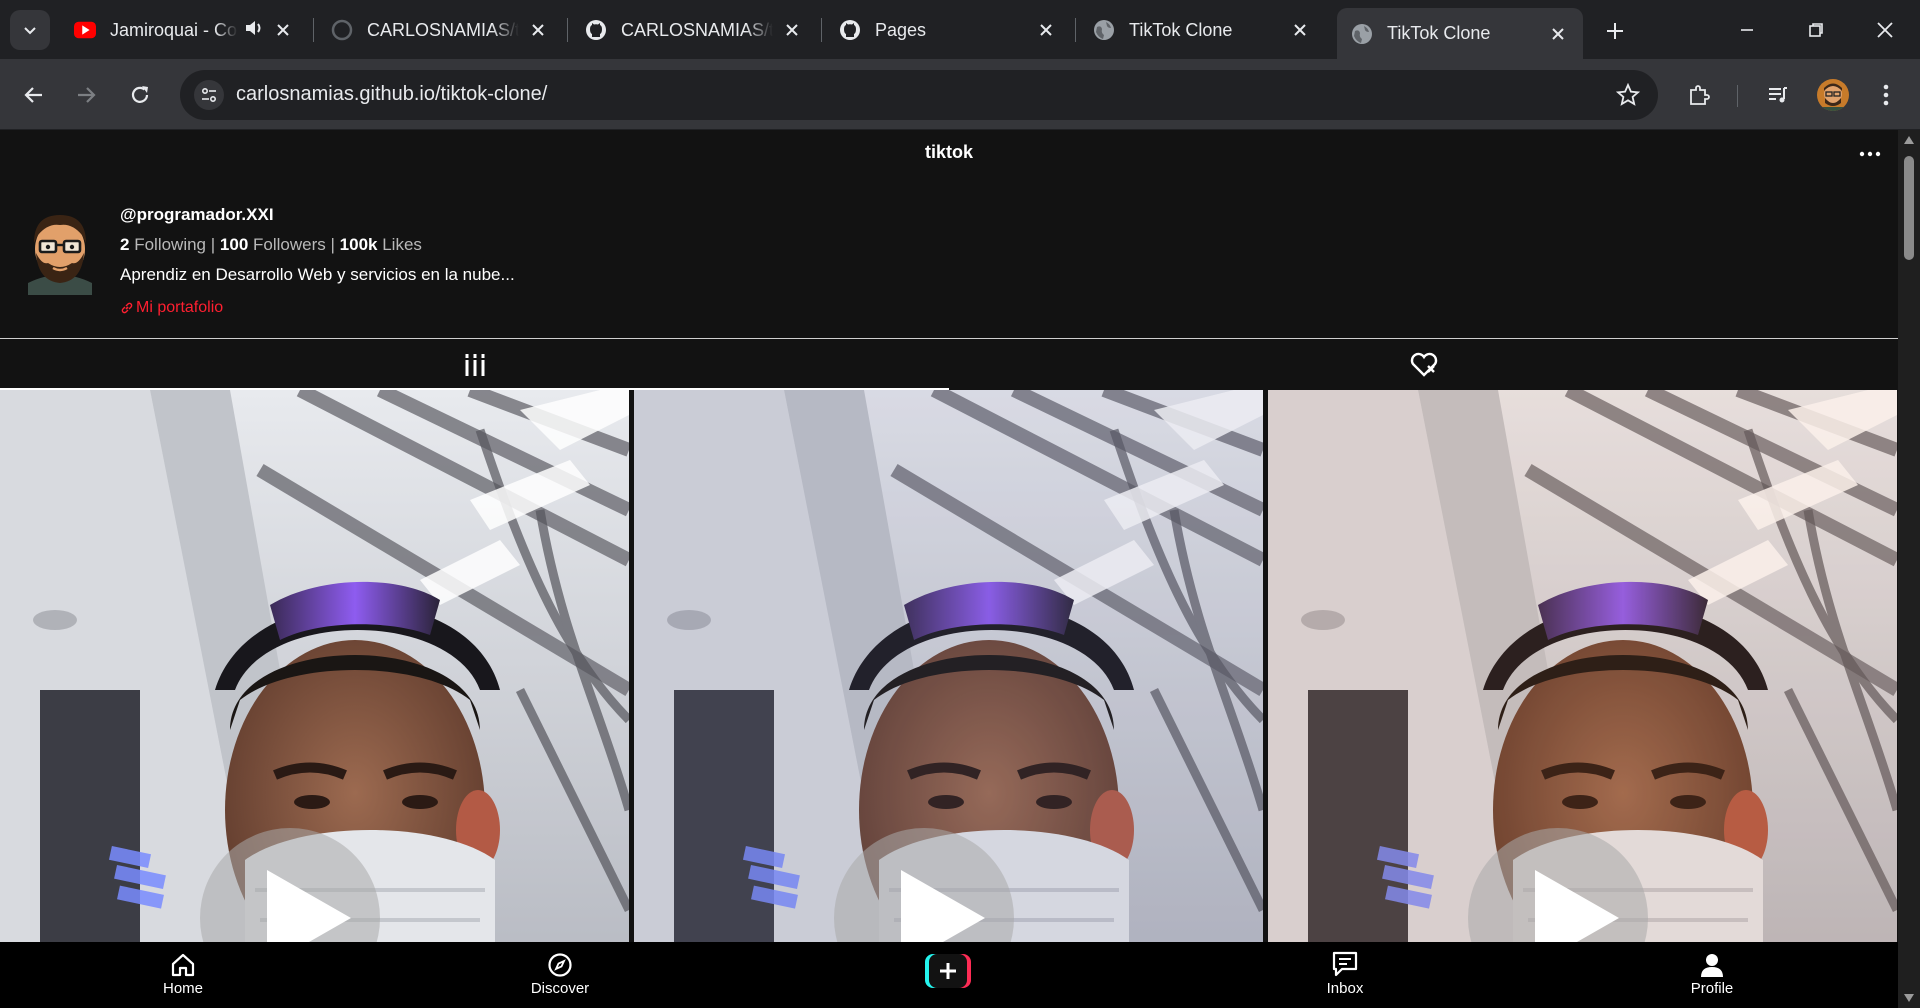  What do you see at coordinates (254, 30) in the screenshot?
I see `speaker-icon` at bounding box center [254, 30].